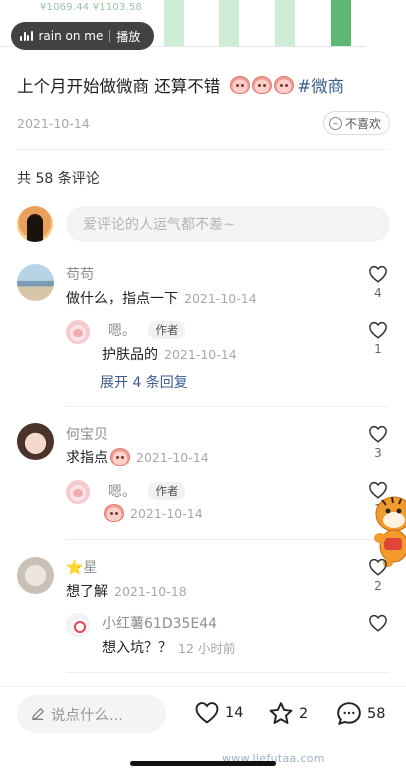 This screenshot has width=406, height=776. I want to click on like-count: 4, so click(378, 293).